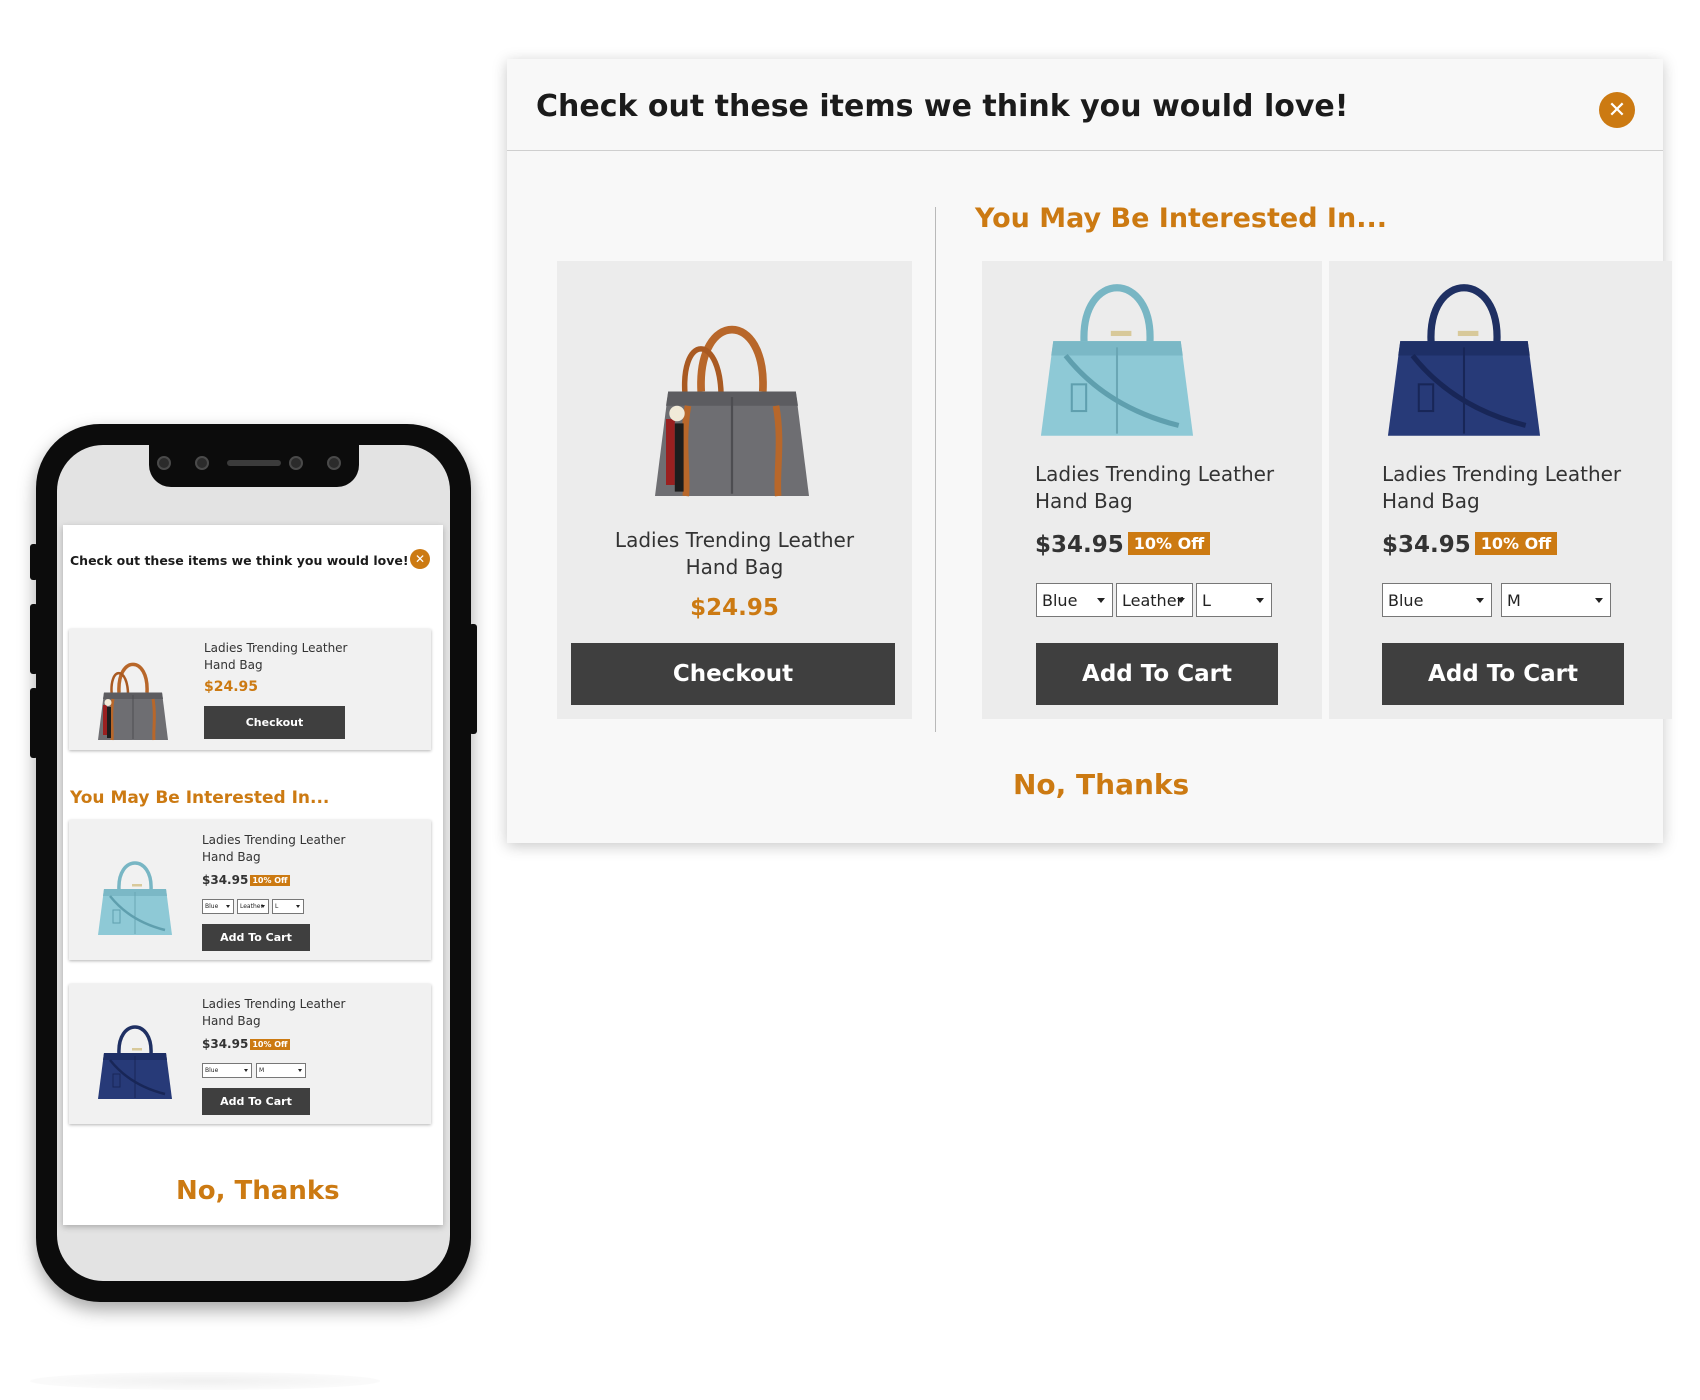 This screenshot has height=1400, width=1700. What do you see at coordinates (205, 1381) in the screenshot?
I see `floor-shadow` at bounding box center [205, 1381].